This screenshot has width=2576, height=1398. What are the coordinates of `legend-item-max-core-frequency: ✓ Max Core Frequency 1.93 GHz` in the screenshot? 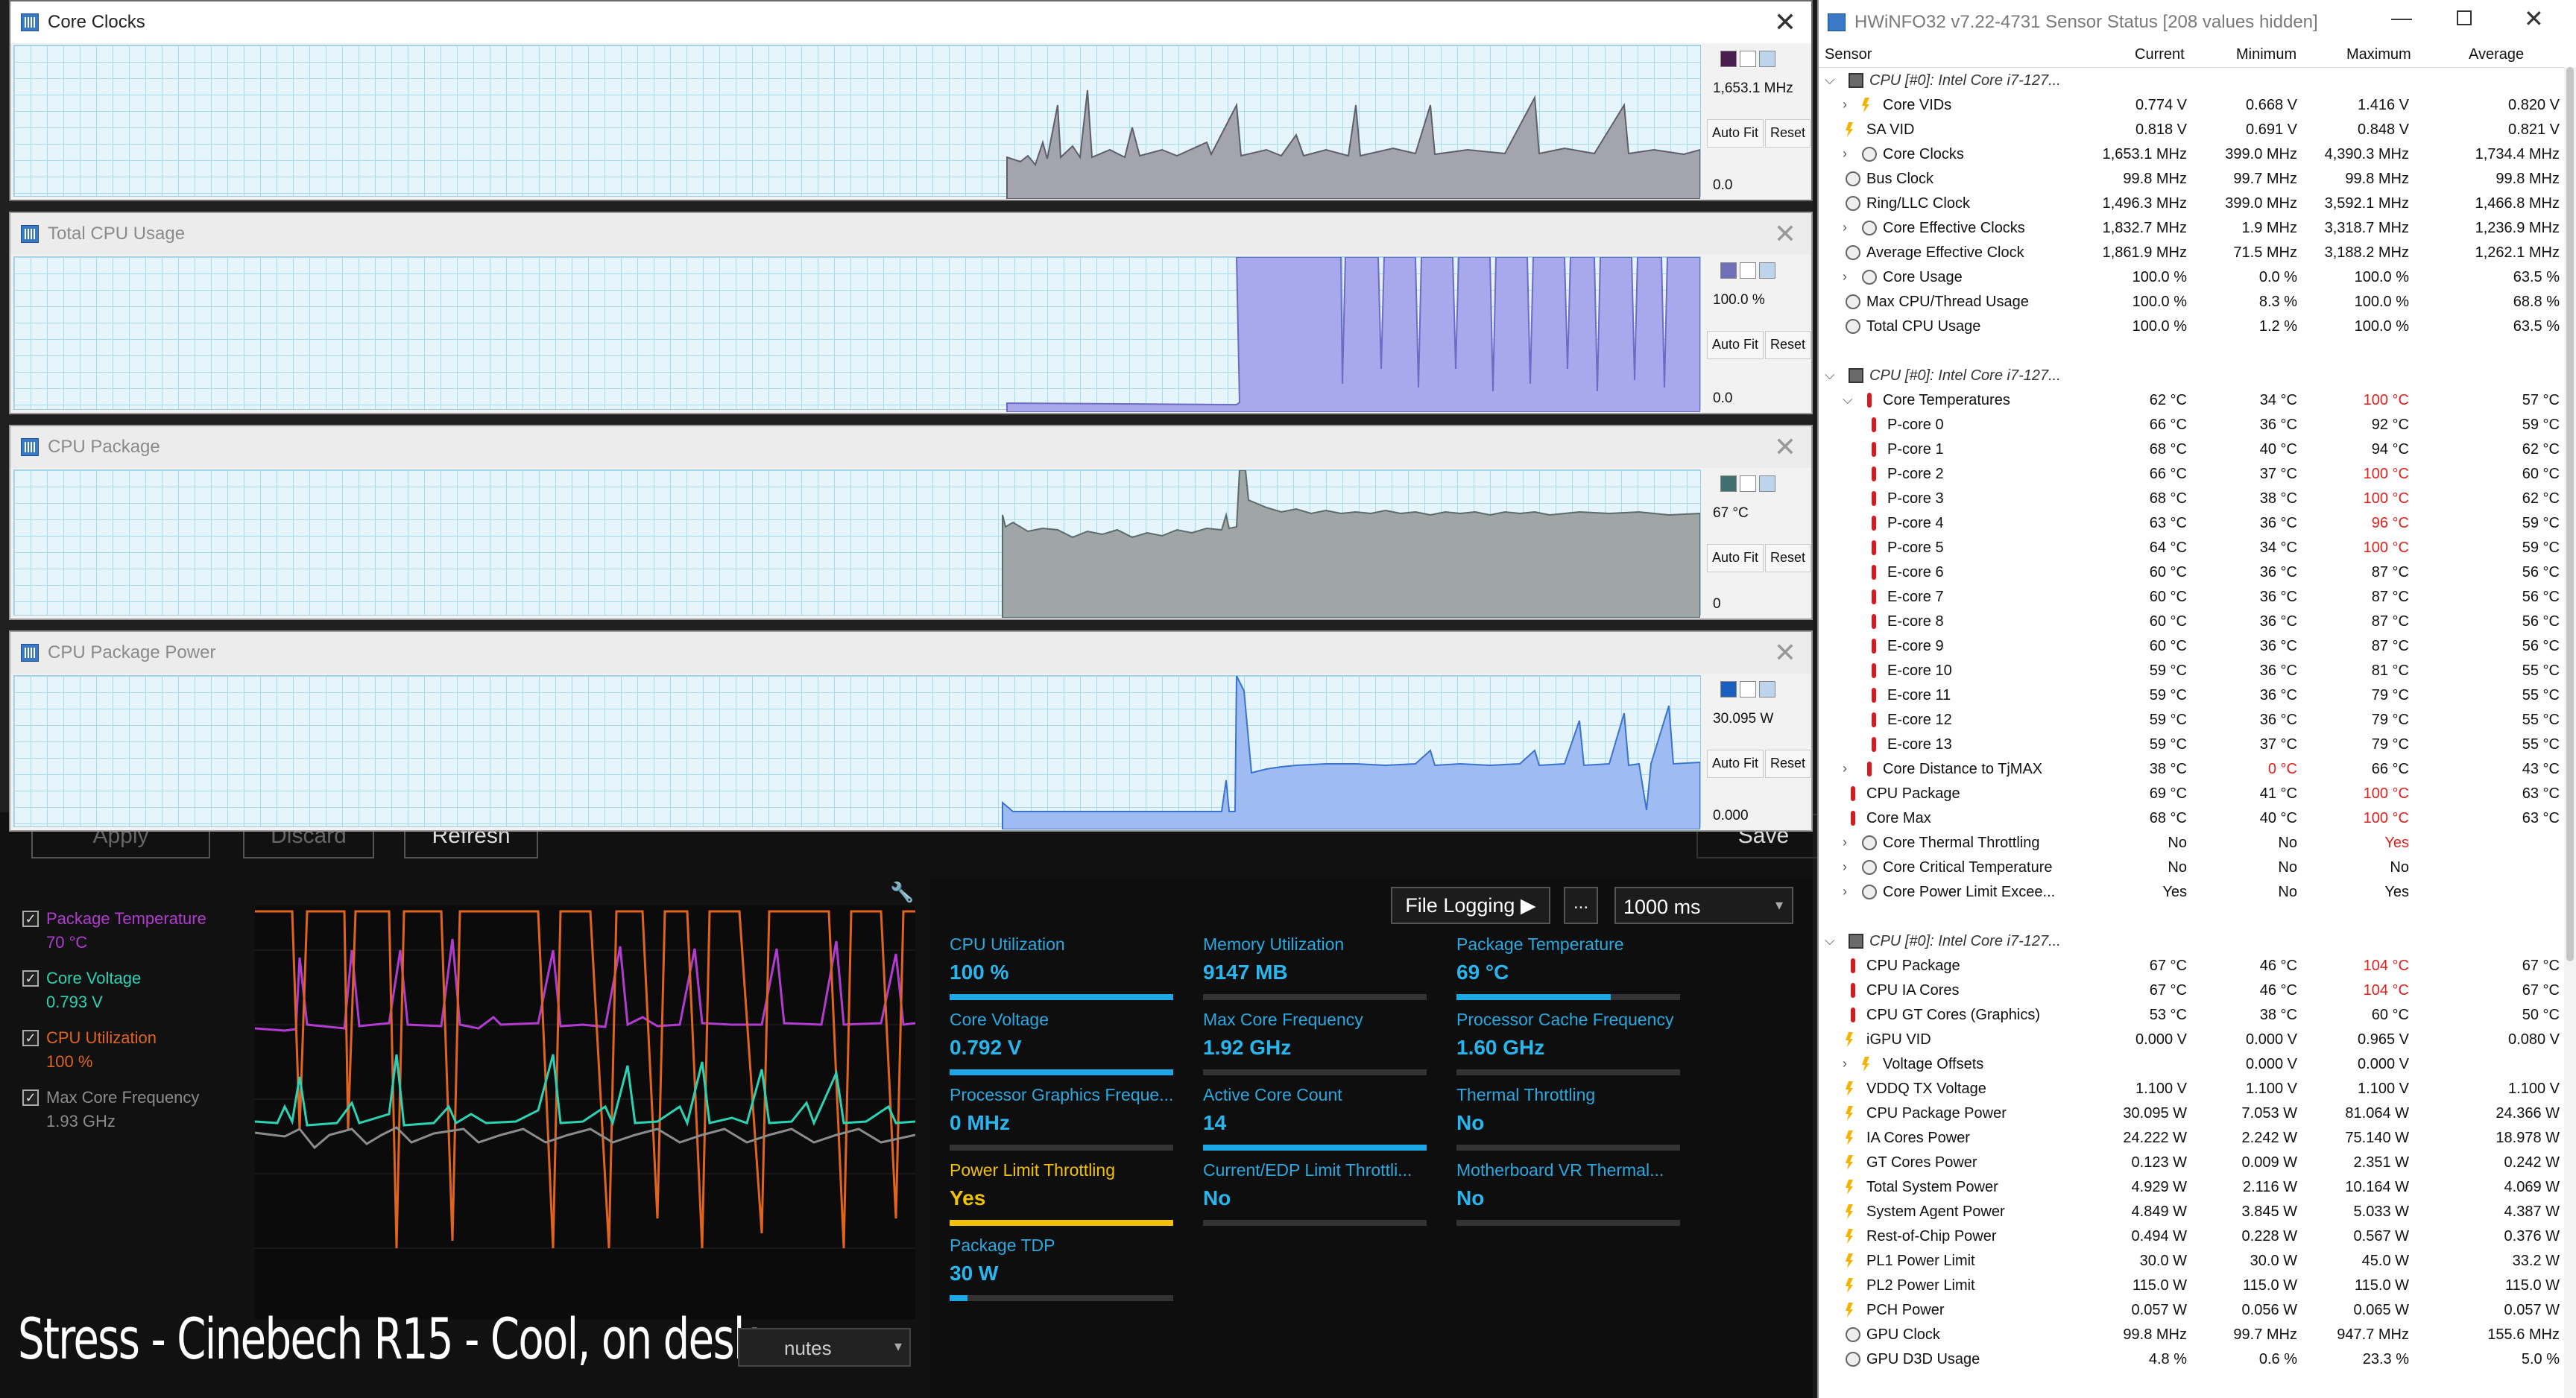 It's located at (110, 1109).